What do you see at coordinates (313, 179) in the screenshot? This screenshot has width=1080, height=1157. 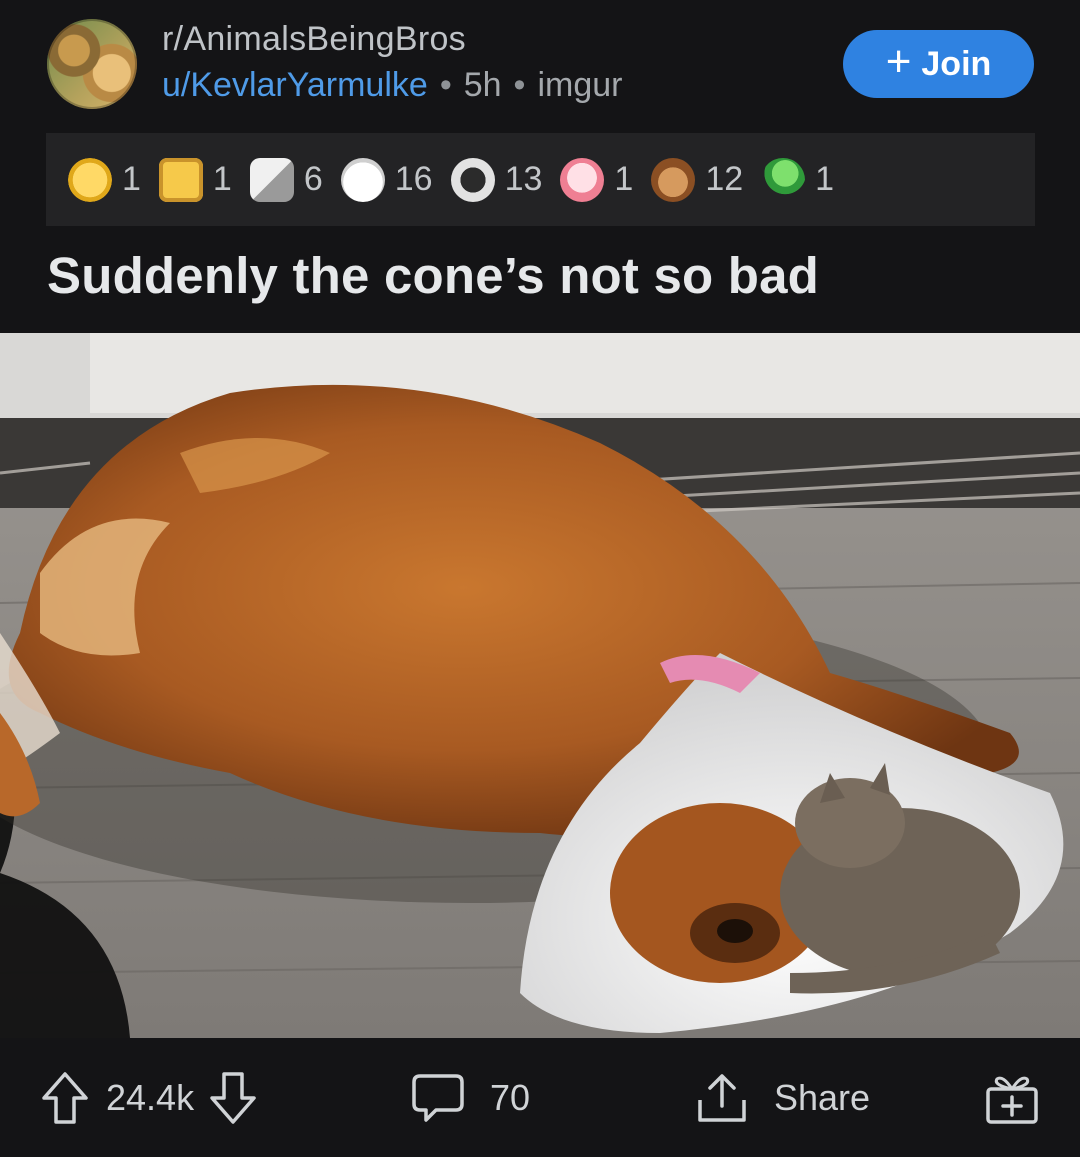 I see `award-count: 6` at bounding box center [313, 179].